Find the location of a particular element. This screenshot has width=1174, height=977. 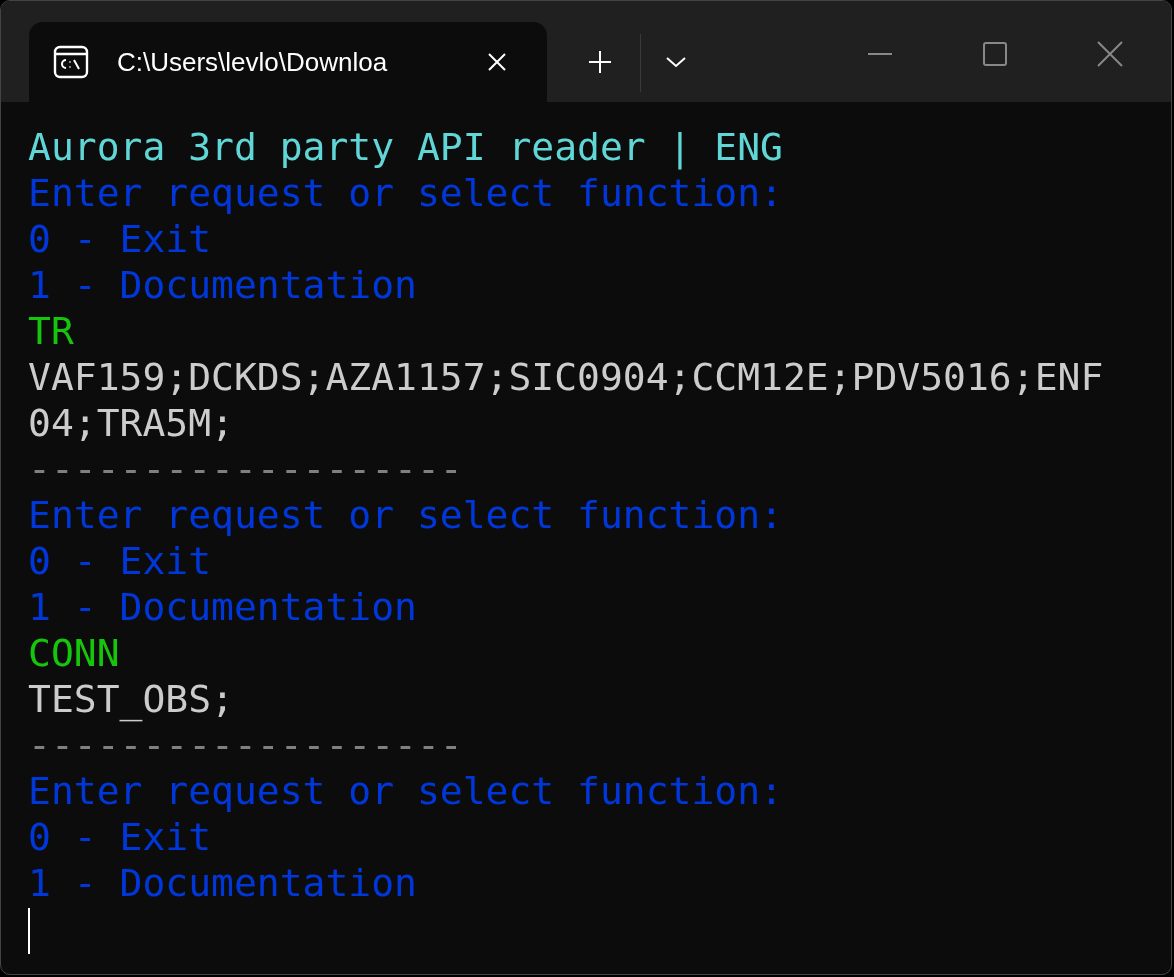

tab: C:\Users\levlo\Downloa is located at coordinates (288, 62).